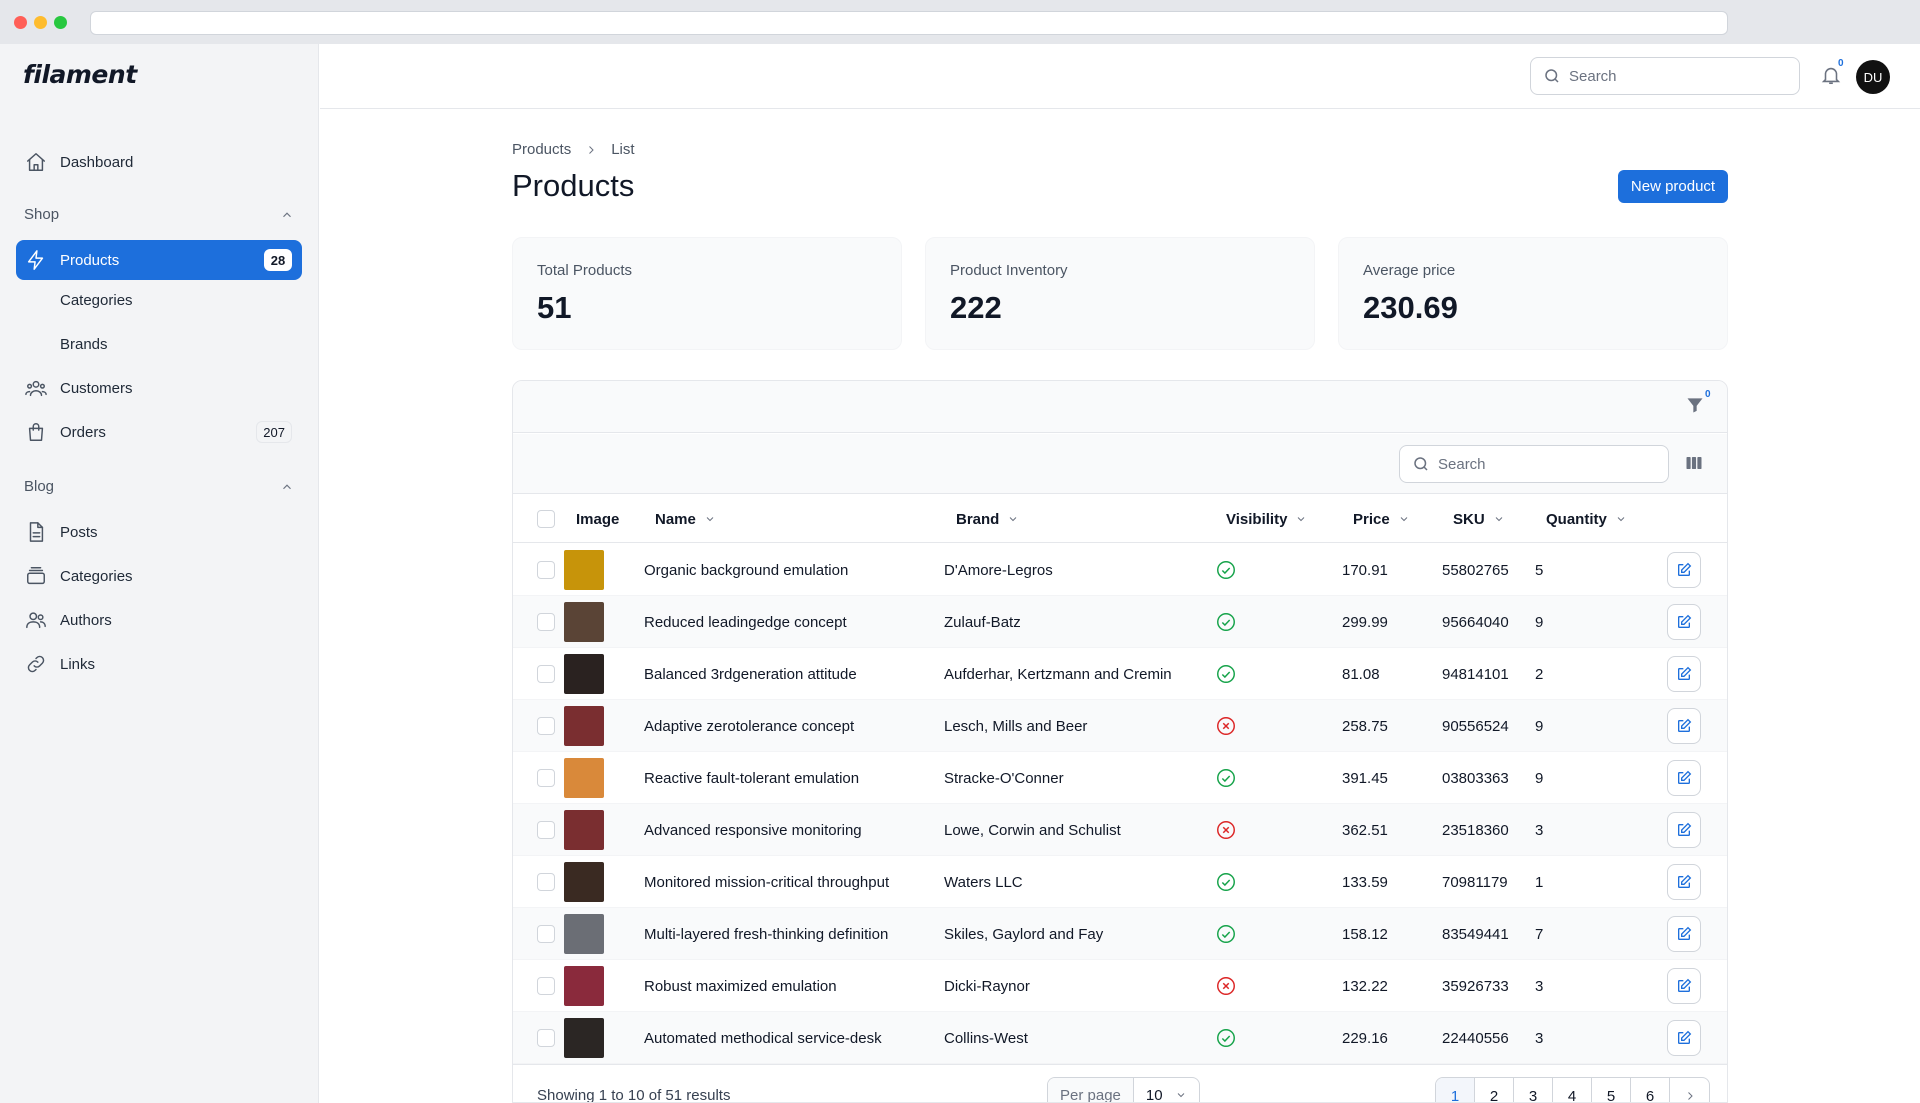 This screenshot has height=1103, width=1920. Describe the element at coordinates (1611, 1090) in the screenshot. I see `page-button-5: 5` at that location.